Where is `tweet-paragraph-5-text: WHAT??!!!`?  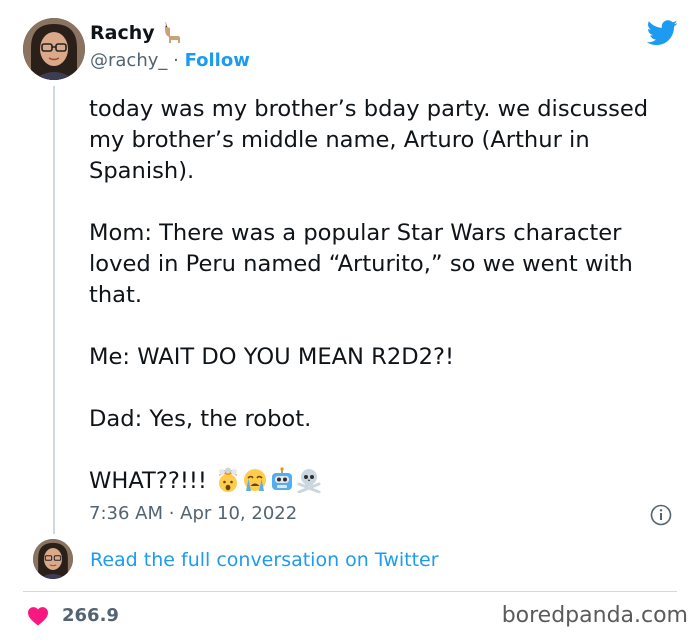
tweet-paragraph-5-text: WHAT??!!! is located at coordinates (152, 481).